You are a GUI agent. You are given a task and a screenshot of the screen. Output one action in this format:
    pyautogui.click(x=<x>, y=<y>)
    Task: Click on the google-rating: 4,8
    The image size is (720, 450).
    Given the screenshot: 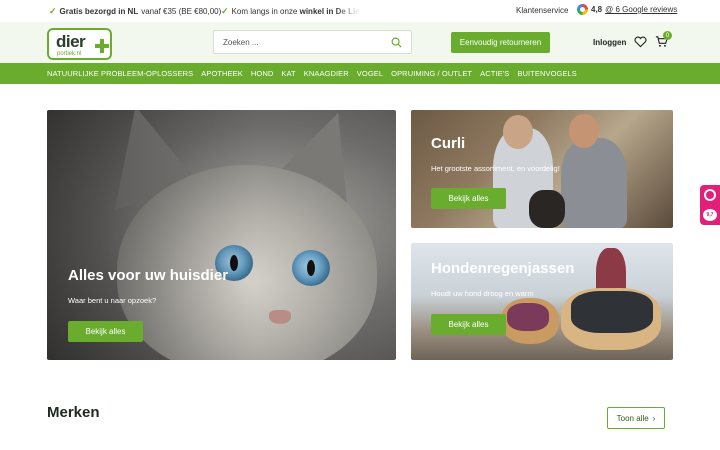 What is the action you would take?
    pyautogui.click(x=597, y=9)
    